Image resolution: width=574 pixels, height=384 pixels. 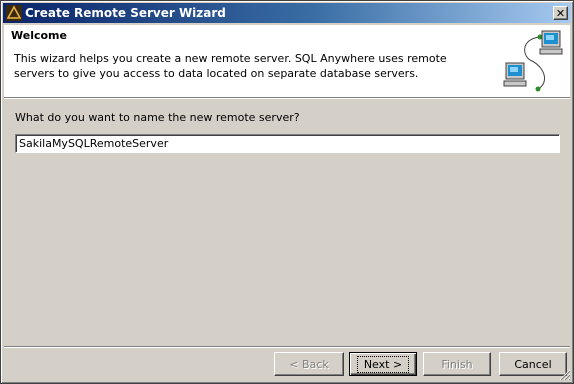 I want to click on finish-button: Finish, so click(x=457, y=364).